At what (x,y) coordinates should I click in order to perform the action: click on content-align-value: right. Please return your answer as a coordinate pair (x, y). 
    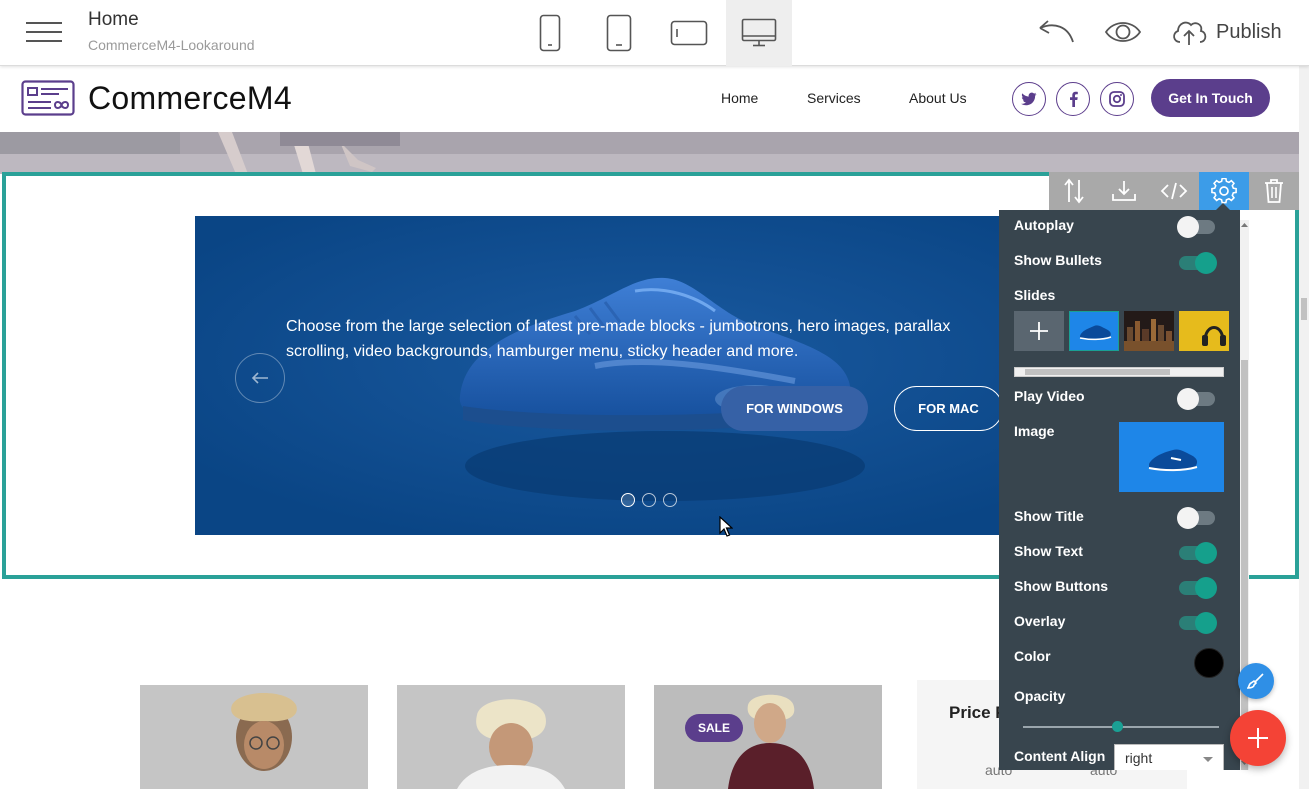
    Looking at the image, I should click on (1139, 758).